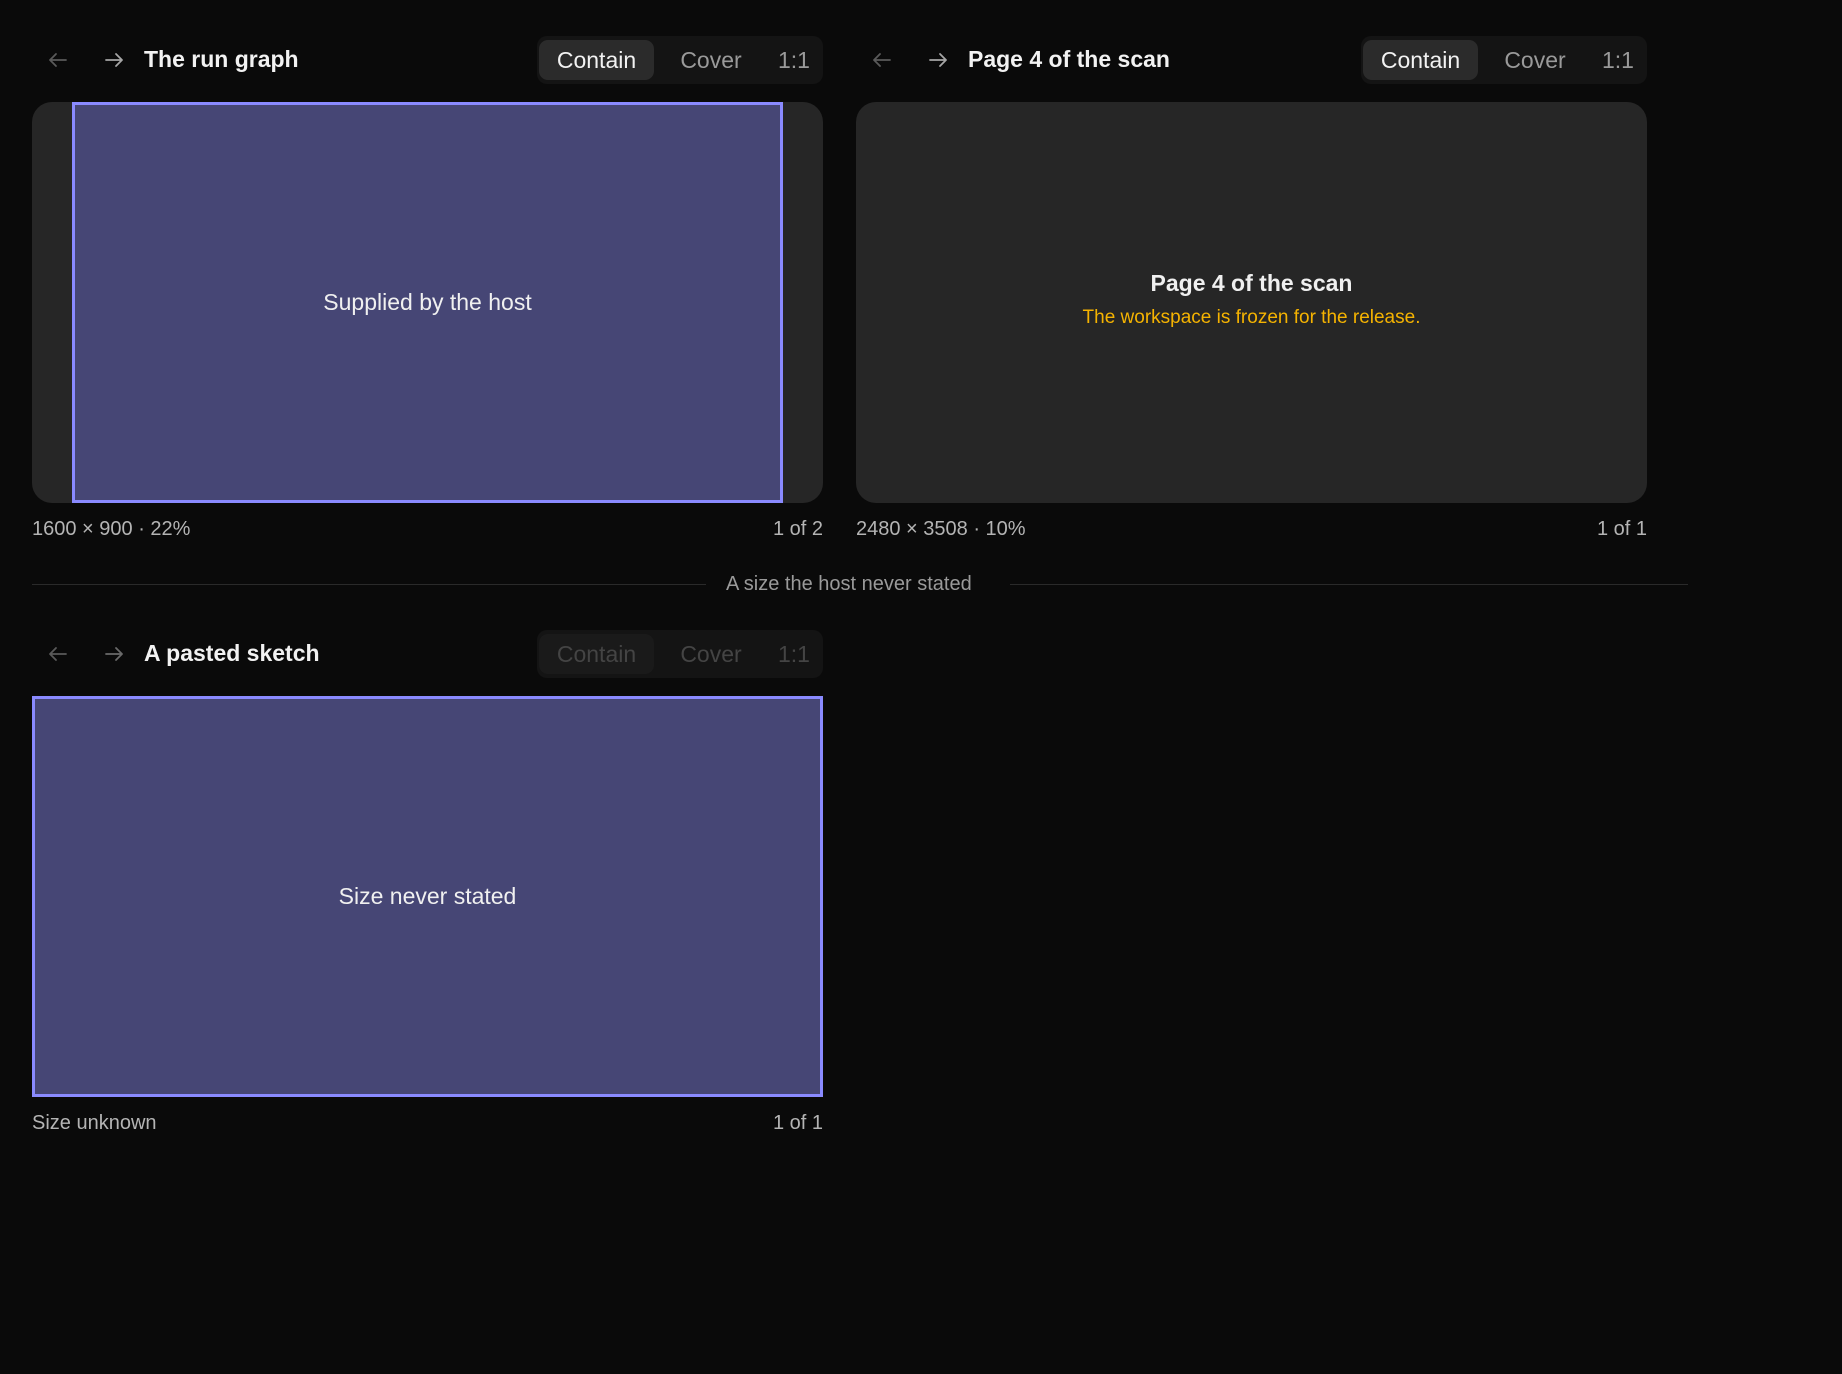 The height and width of the screenshot is (1374, 1842). What do you see at coordinates (427, 59) in the screenshot?
I see `viewer-toolbar: The run graph Contain Cover 1:1` at bounding box center [427, 59].